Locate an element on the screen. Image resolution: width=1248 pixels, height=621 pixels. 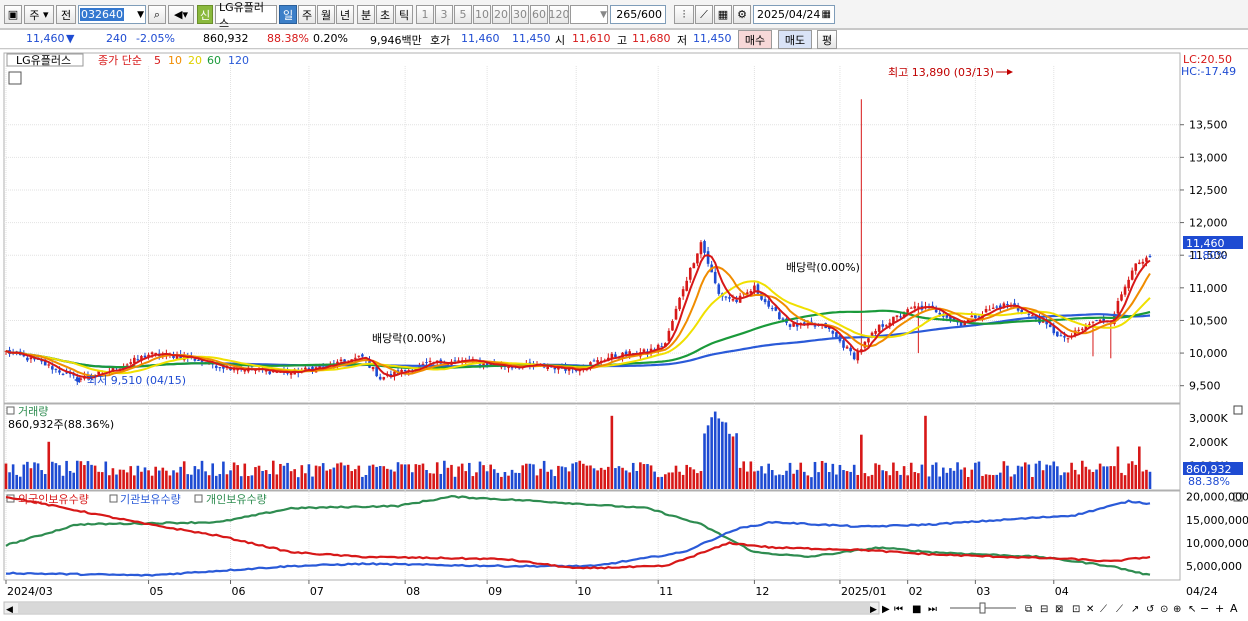
quote-price: 11,460 is located at coordinates (45, 38).